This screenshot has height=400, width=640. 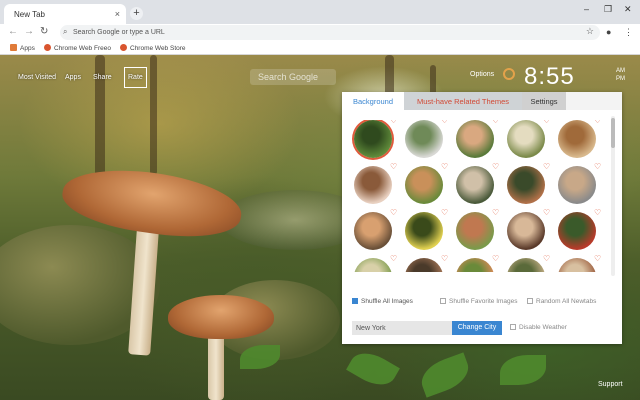 I want to click on bookmark-chrome-web-freeo: Chrome Web Freeo, so click(x=77, y=48).